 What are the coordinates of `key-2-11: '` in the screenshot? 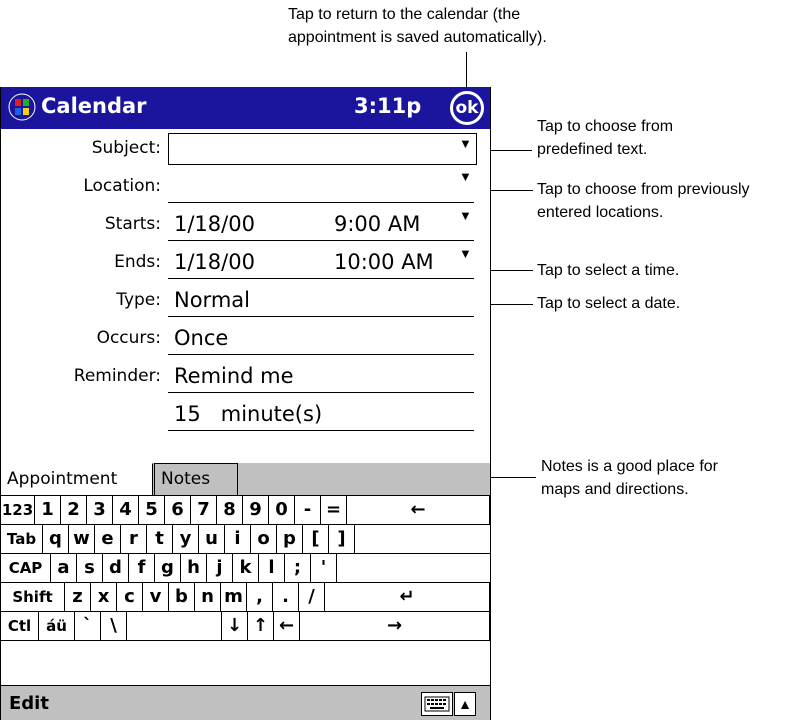 It's located at (324, 568).